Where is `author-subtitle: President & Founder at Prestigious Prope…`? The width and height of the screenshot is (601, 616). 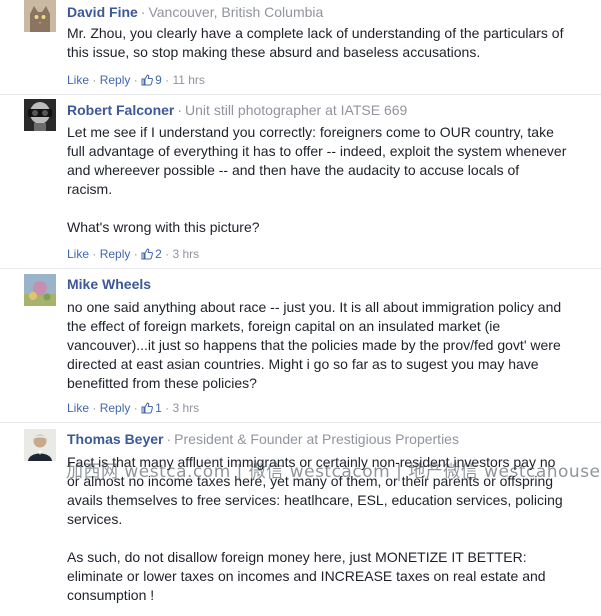
author-subtitle: President & Founder at Prestigious Prope… is located at coordinates (316, 439).